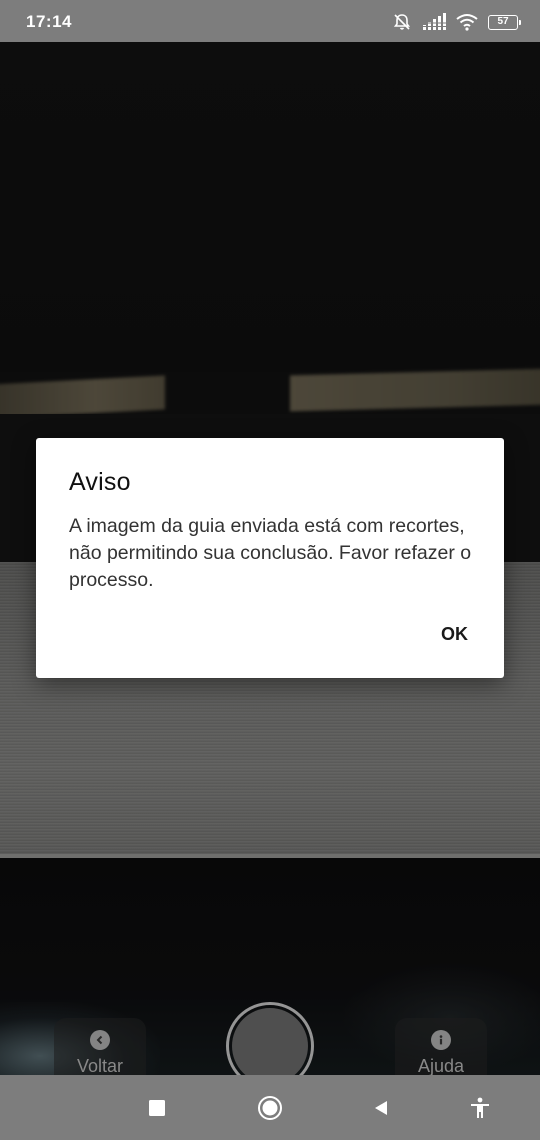  I want to click on alarm-off-icon, so click(402, 22).